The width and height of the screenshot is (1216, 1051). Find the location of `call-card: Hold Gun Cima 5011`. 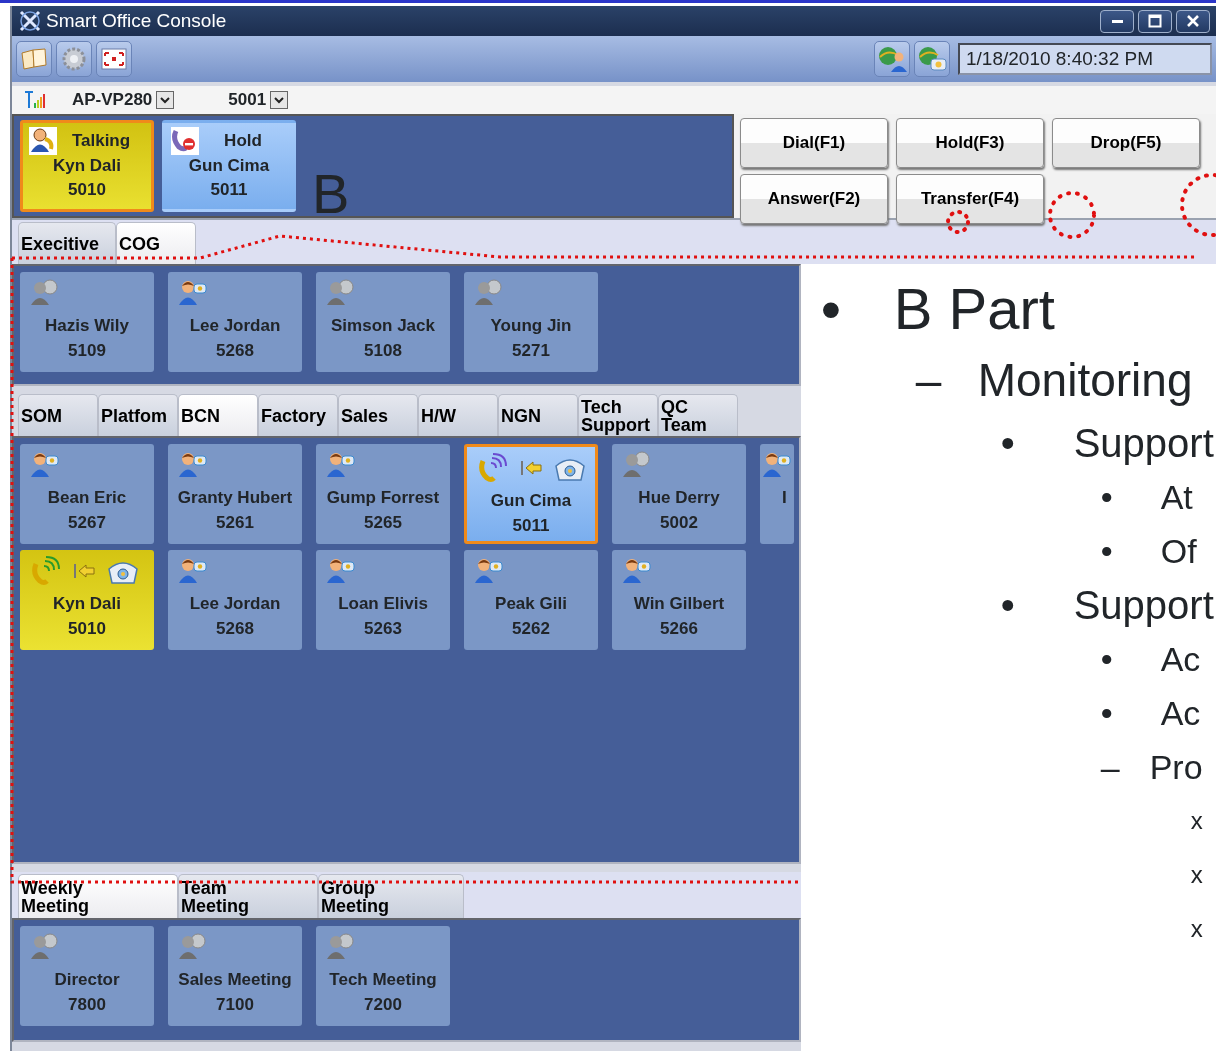

call-card: Hold Gun Cima 5011 is located at coordinates (229, 166).